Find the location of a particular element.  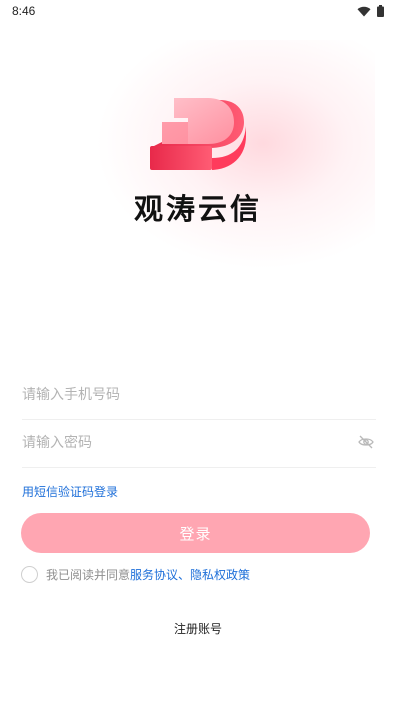

sms-login-link: 用短信验证码登录 is located at coordinates (70, 491).